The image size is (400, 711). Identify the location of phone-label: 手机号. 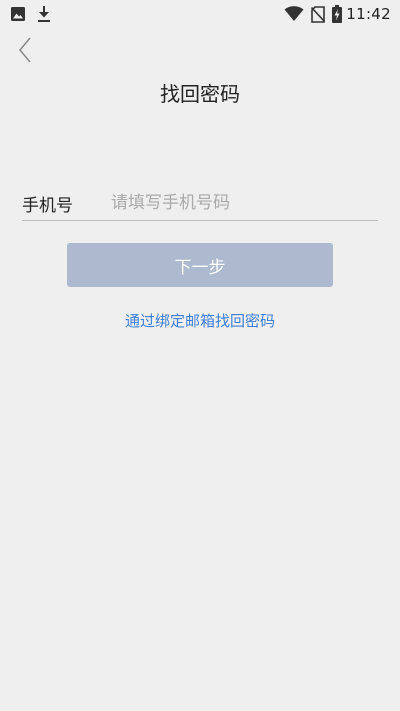
(47, 205).